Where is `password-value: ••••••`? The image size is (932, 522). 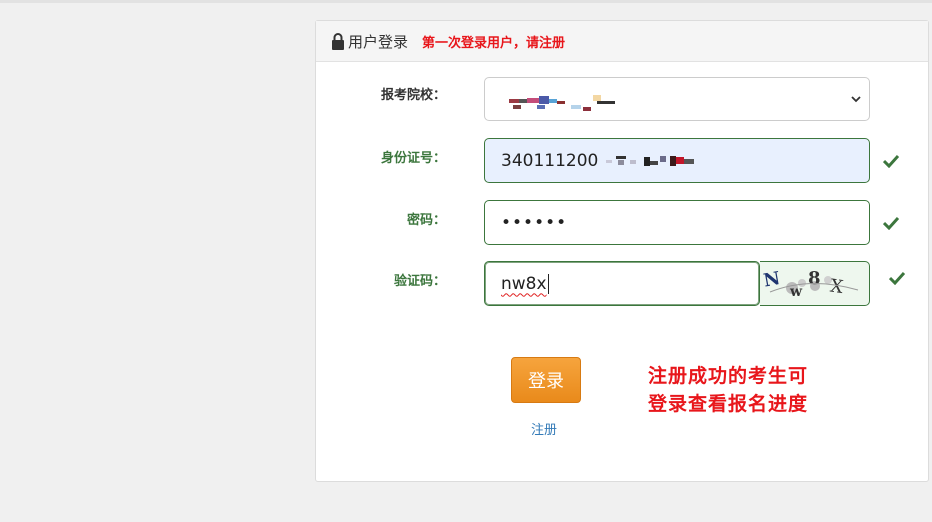
password-value: •••••• is located at coordinates (534, 222).